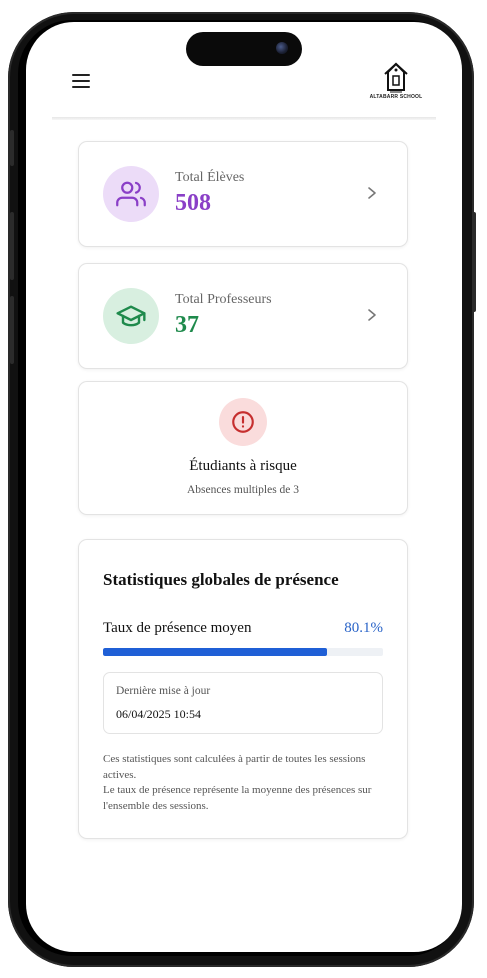 The width and height of the screenshot is (487, 978). I want to click on alert-circle-icon, so click(243, 422).